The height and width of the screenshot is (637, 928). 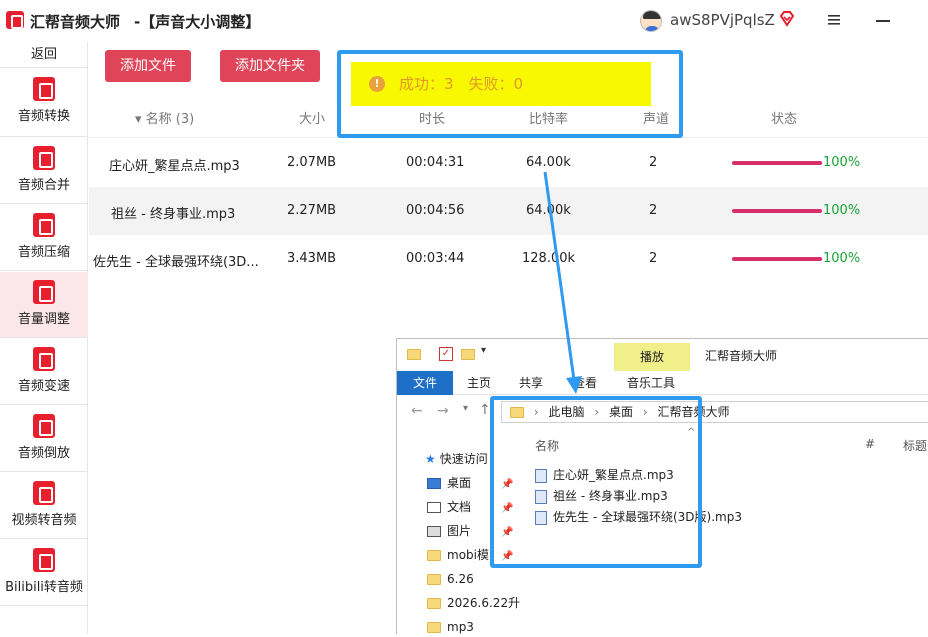 I want to click on sidebar-item-label: 音频倒放, so click(x=43, y=453).